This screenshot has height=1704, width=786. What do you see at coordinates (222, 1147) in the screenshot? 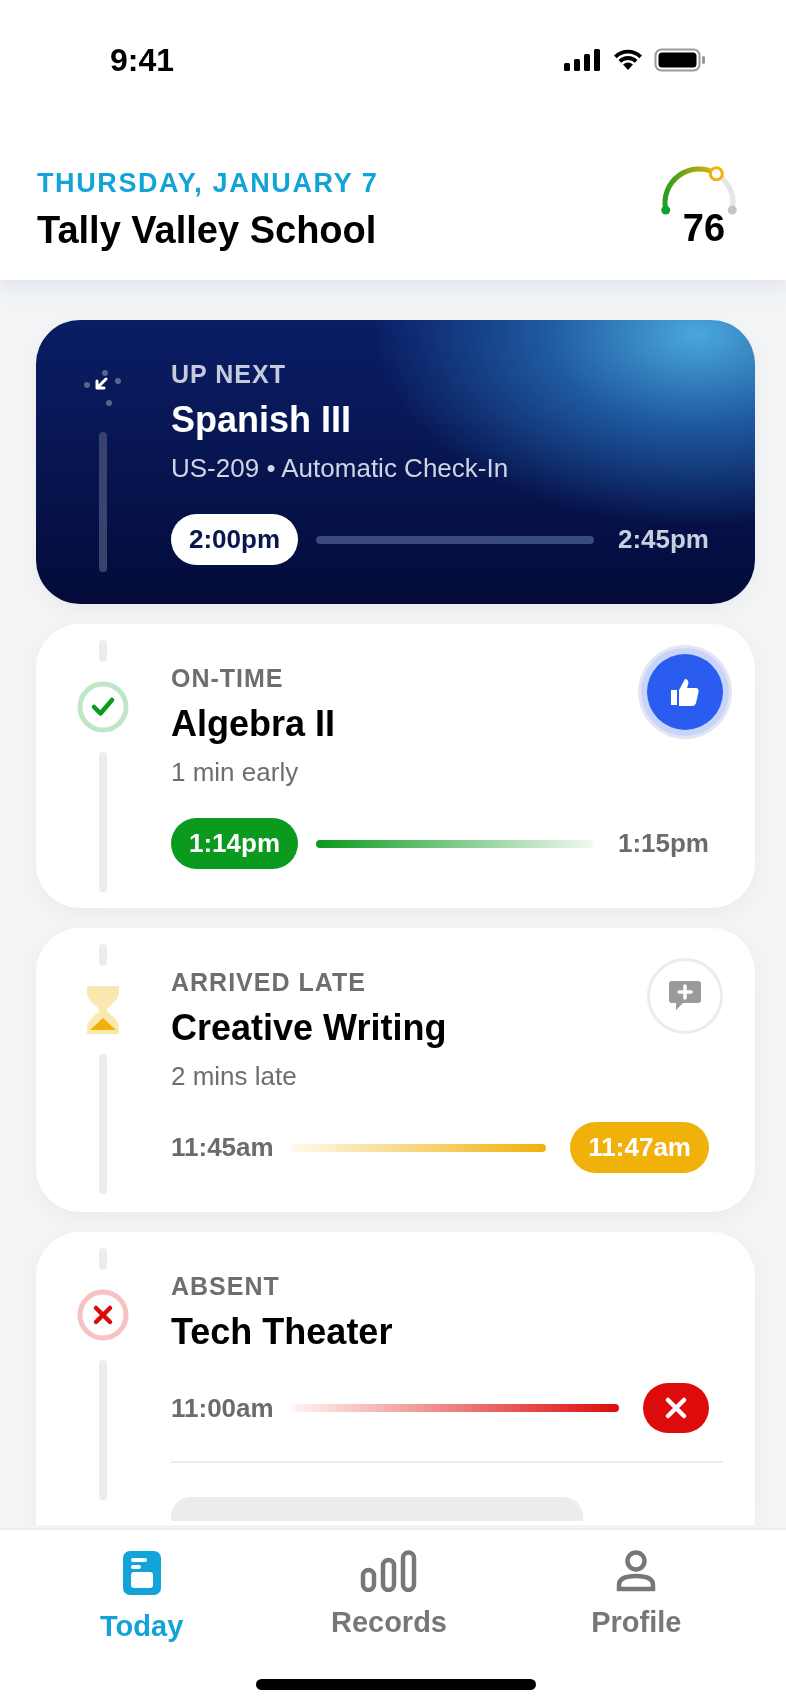
I see `start-time: 11:45am` at bounding box center [222, 1147].